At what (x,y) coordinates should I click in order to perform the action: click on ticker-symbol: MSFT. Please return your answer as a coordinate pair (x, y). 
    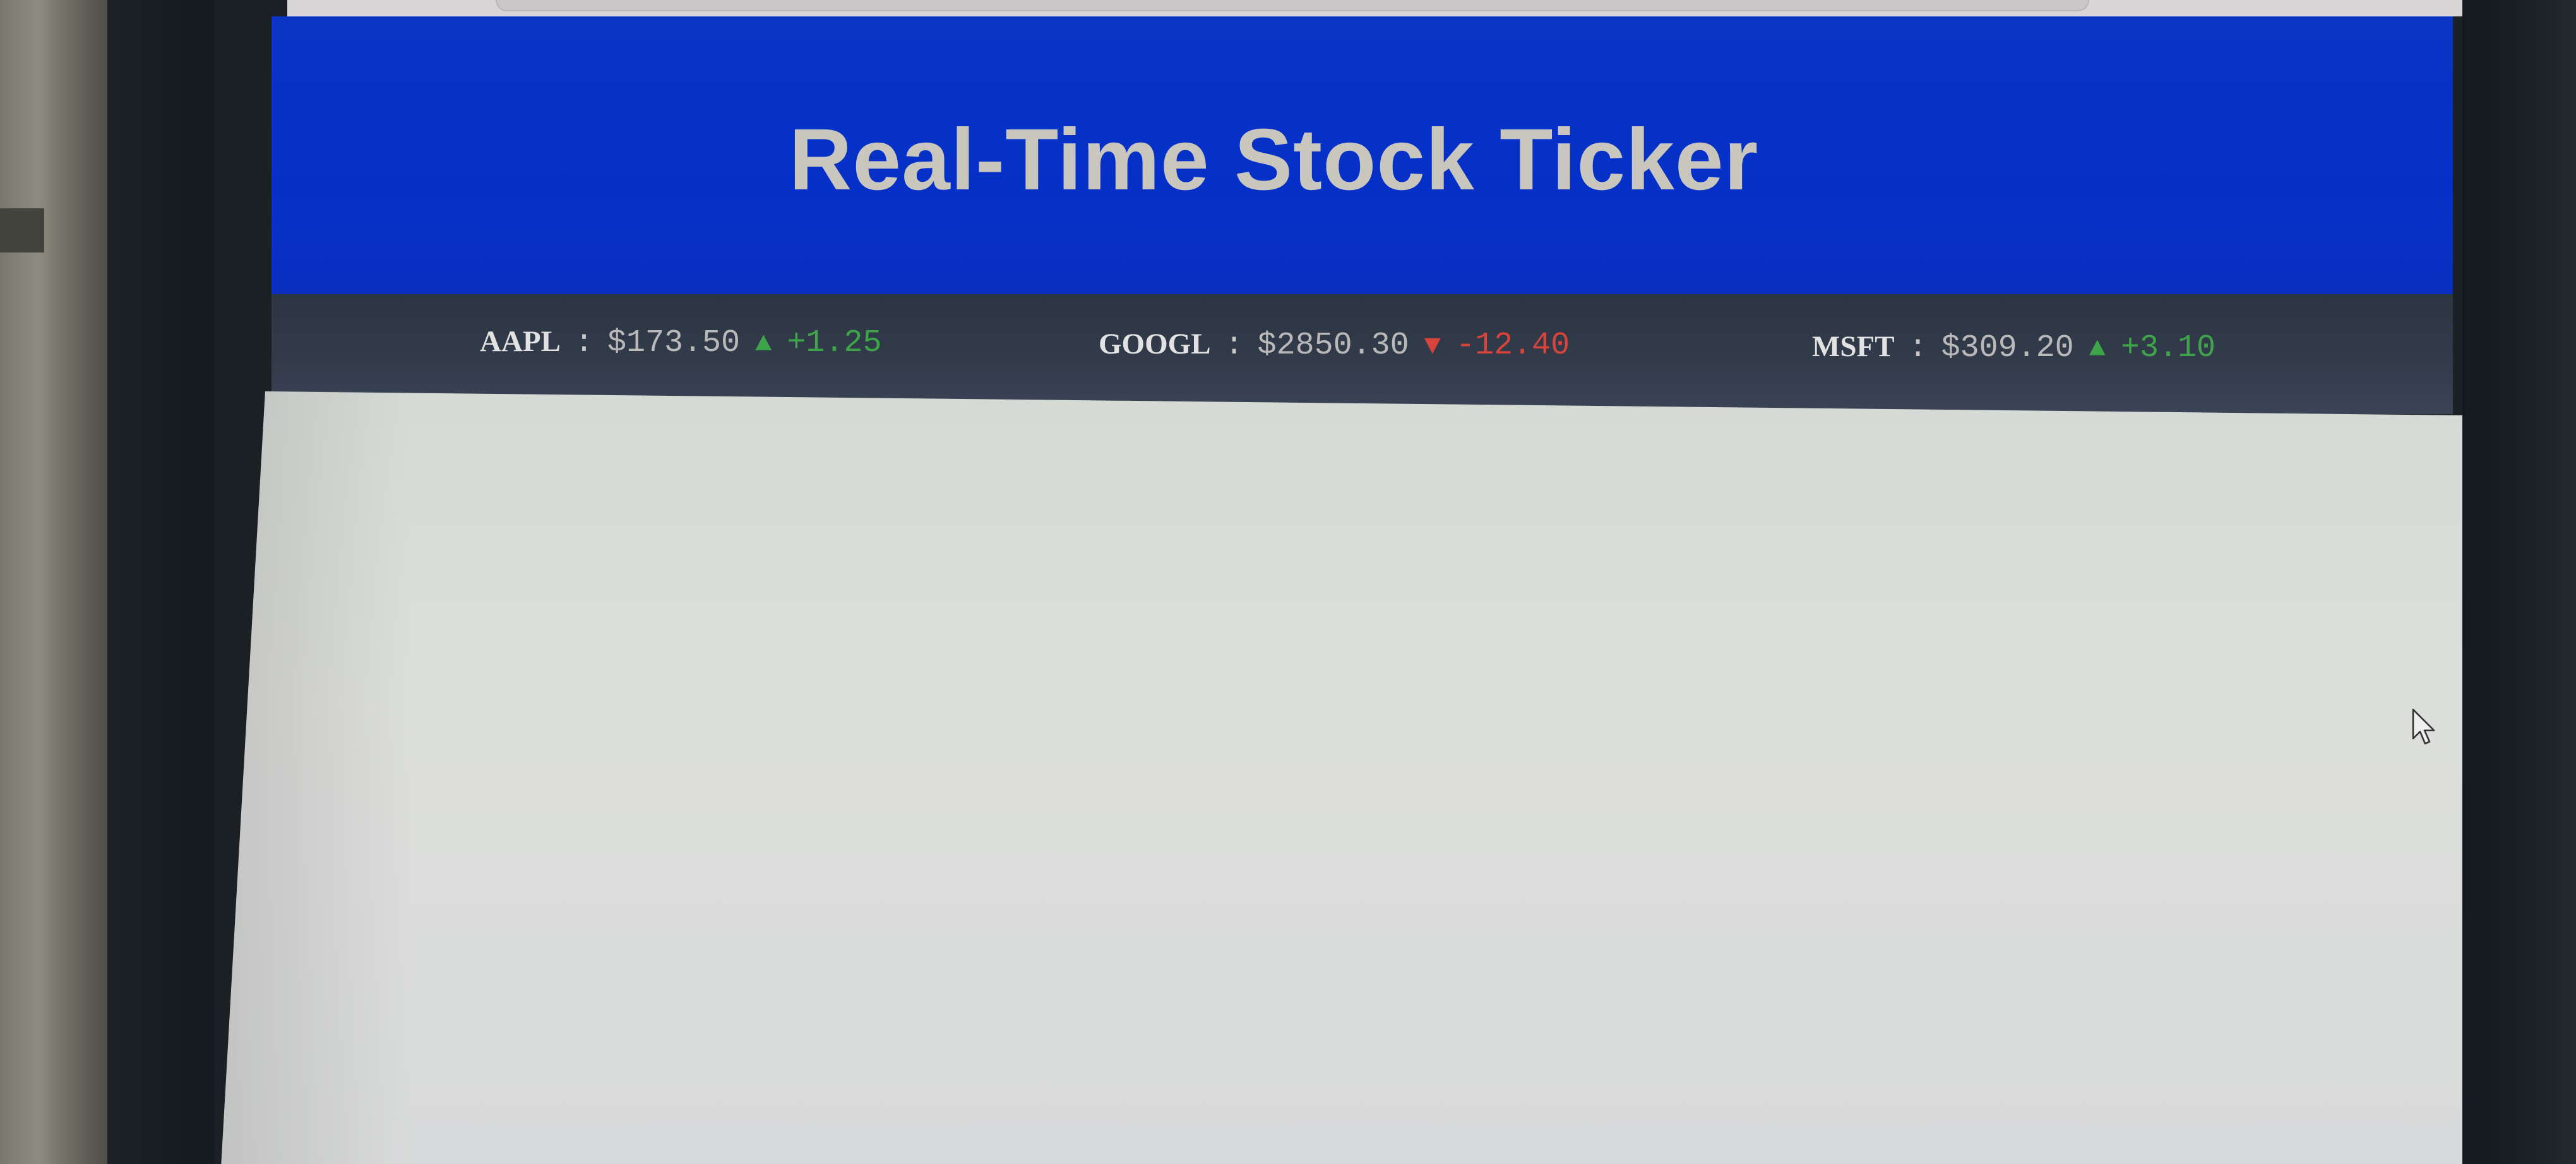
    Looking at the image, I should click on (1853, 346).